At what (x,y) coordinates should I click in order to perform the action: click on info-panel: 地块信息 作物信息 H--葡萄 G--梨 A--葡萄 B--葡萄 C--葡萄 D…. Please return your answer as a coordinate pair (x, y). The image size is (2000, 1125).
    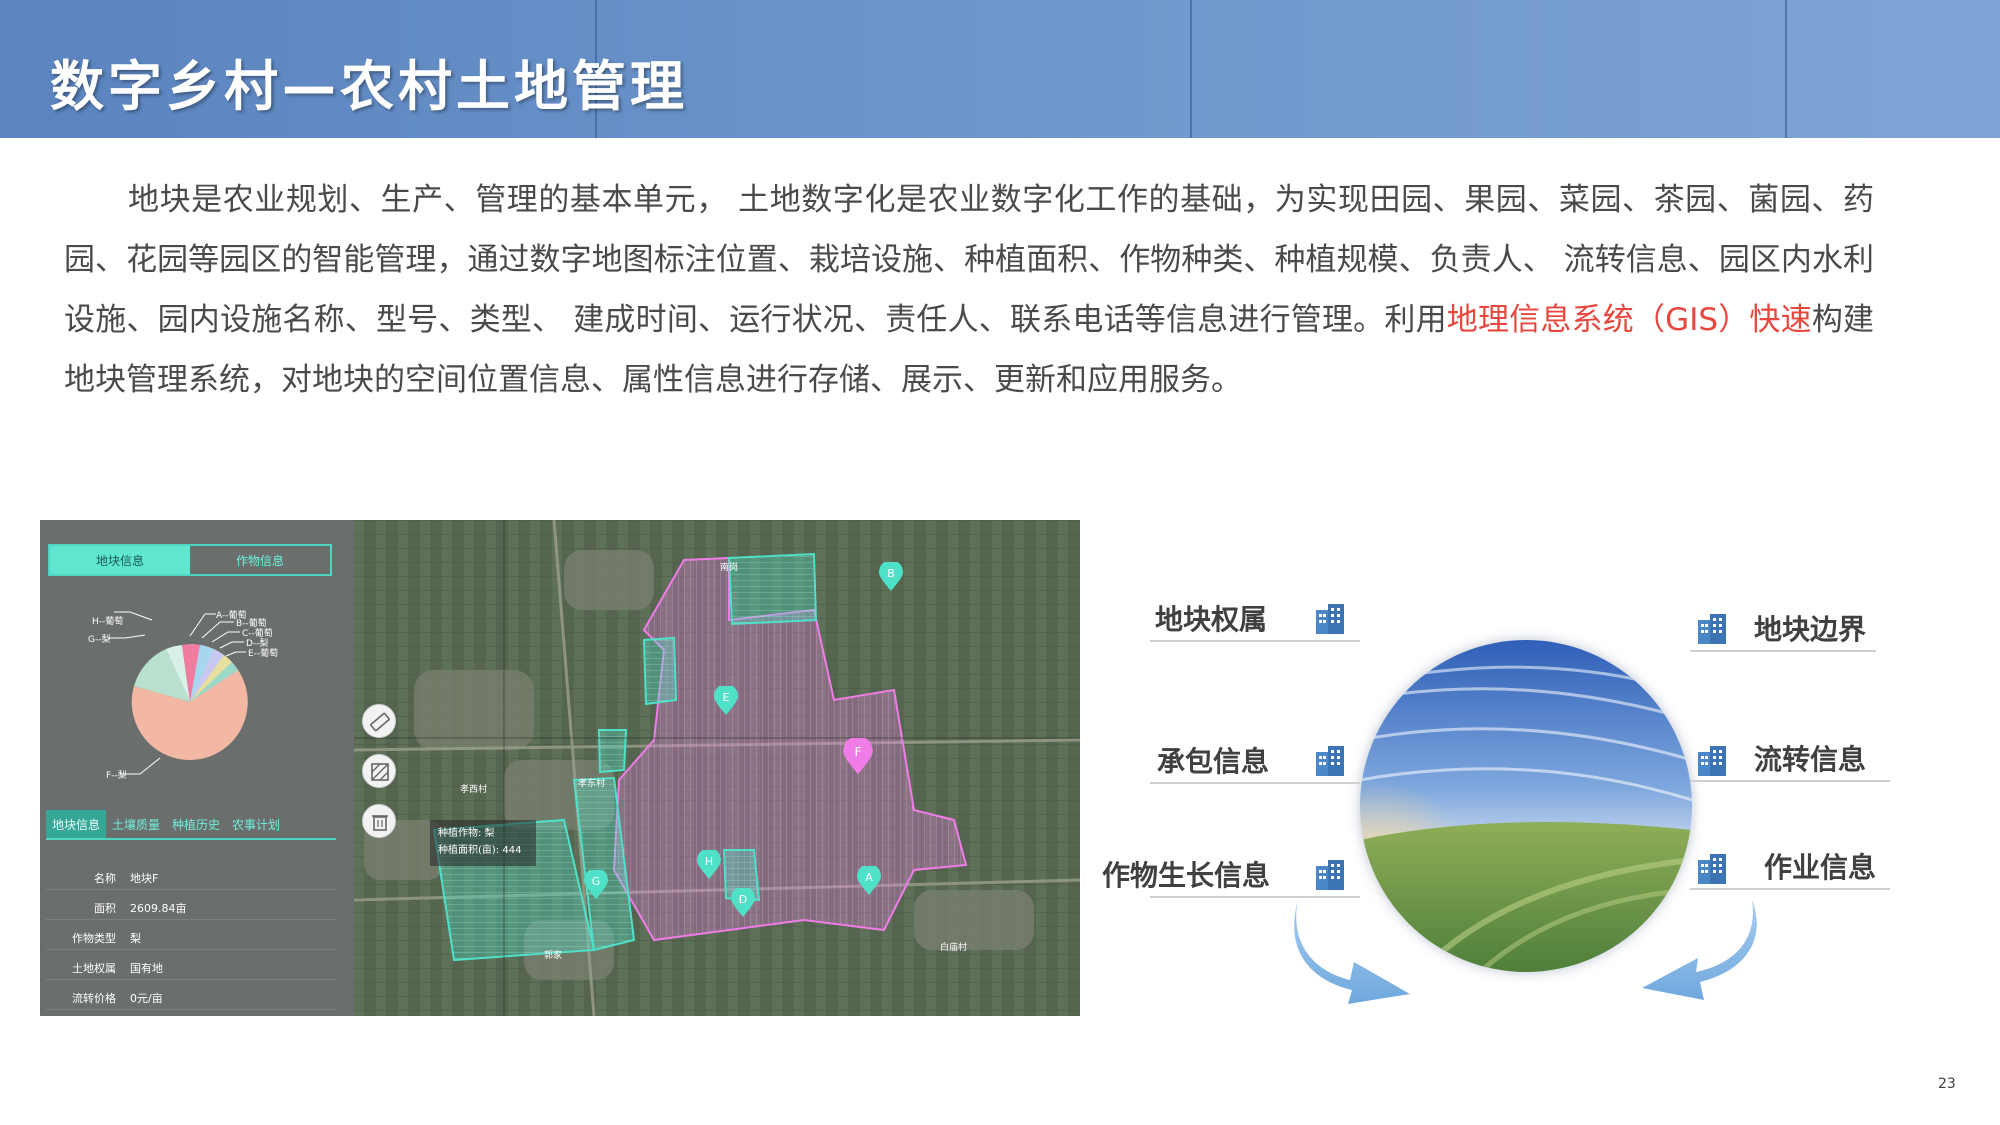
    Looking at the image, I should click on (197, 768).